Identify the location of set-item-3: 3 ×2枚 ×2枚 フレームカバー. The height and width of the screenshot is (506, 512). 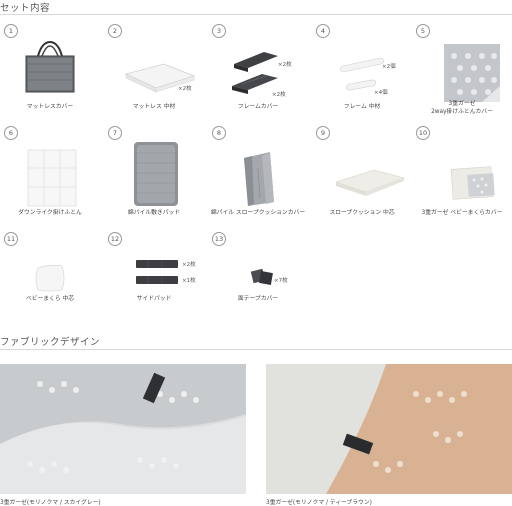
(258, 74).